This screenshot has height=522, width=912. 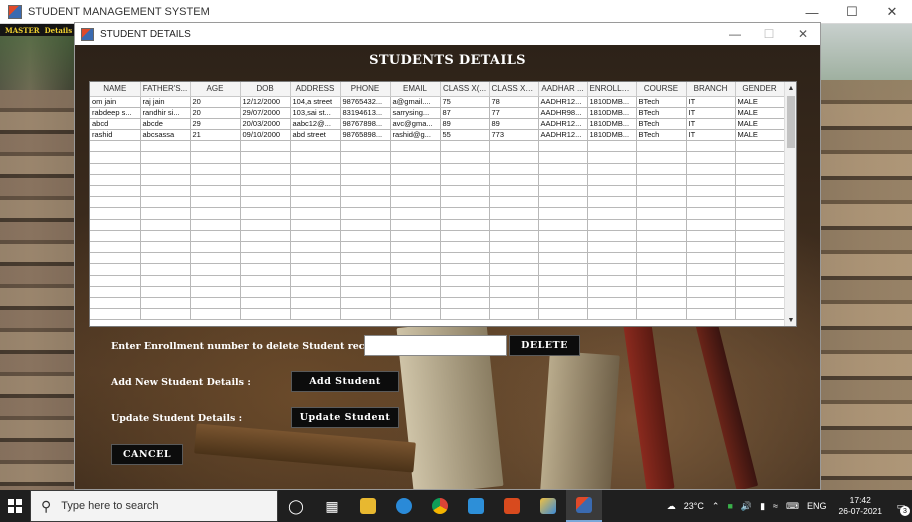 What do you see at coordinates (716, 506) in the screenshot?
I see `chevron-up-icon: ⌃` at bounding box center [716, 506].